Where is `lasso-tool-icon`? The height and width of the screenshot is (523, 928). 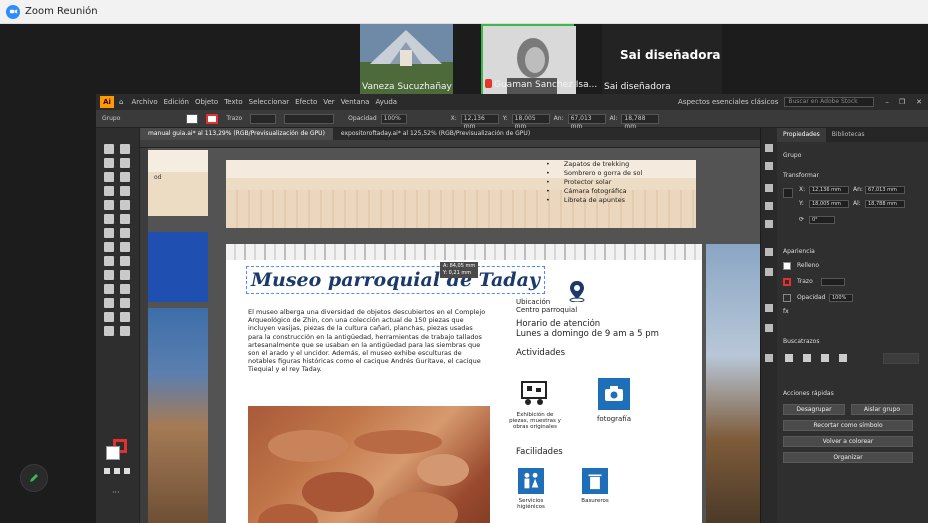 lasso-tool-icon is located at coordinates (125, 163).